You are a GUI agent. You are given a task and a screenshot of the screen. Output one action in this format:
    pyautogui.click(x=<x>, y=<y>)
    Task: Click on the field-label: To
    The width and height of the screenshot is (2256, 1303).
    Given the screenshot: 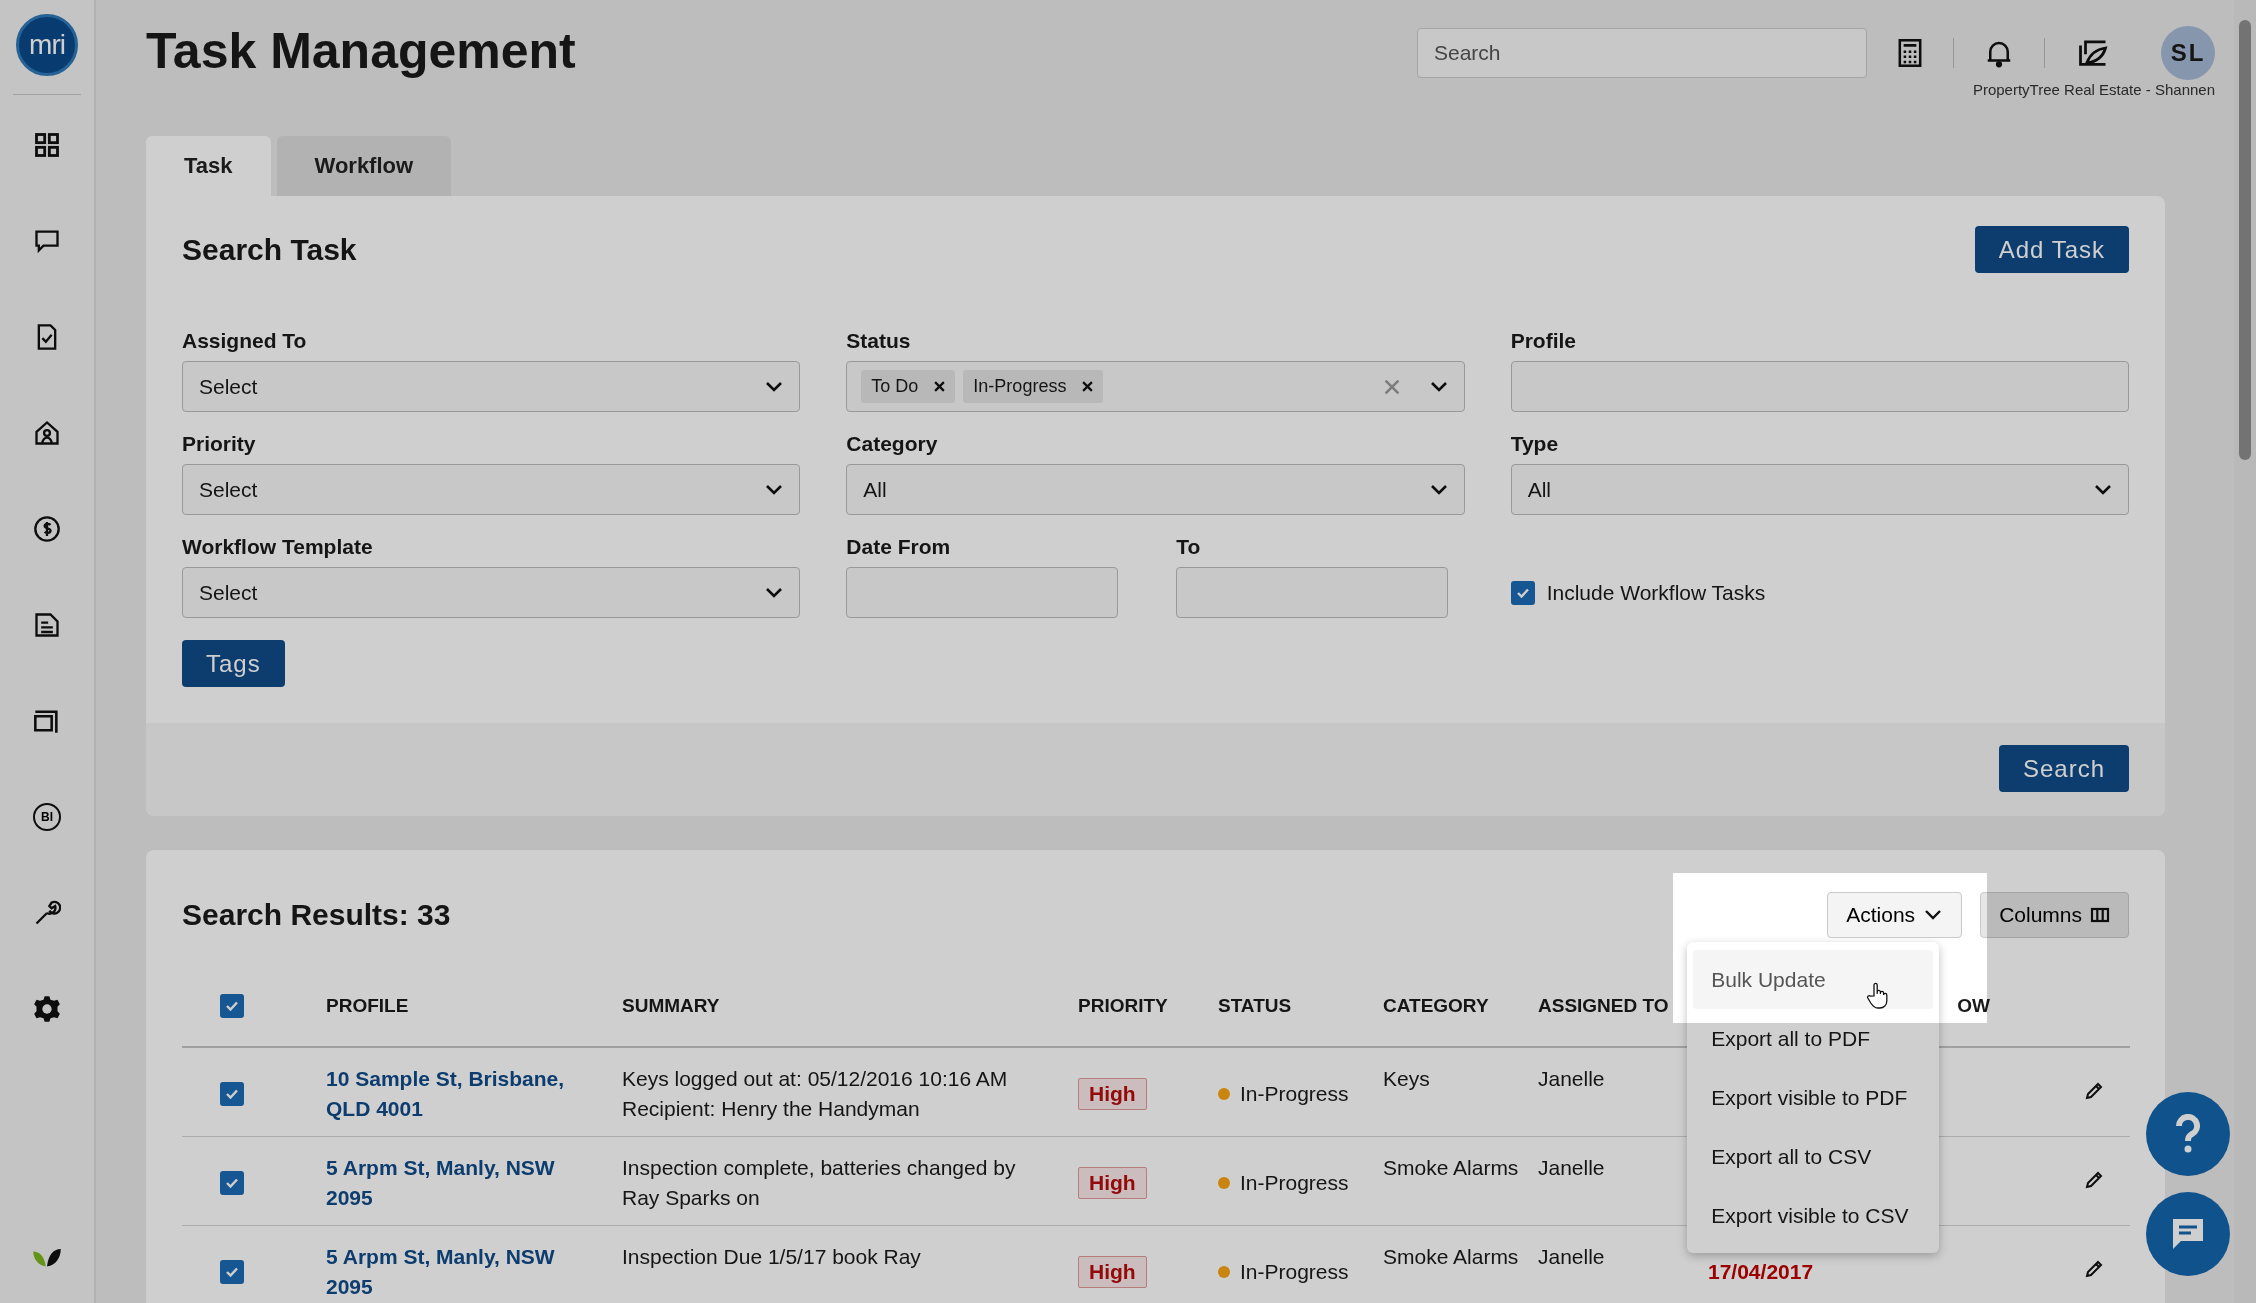 What is the action you would take?
    pyautogui.click(x=1189, y=547)
    